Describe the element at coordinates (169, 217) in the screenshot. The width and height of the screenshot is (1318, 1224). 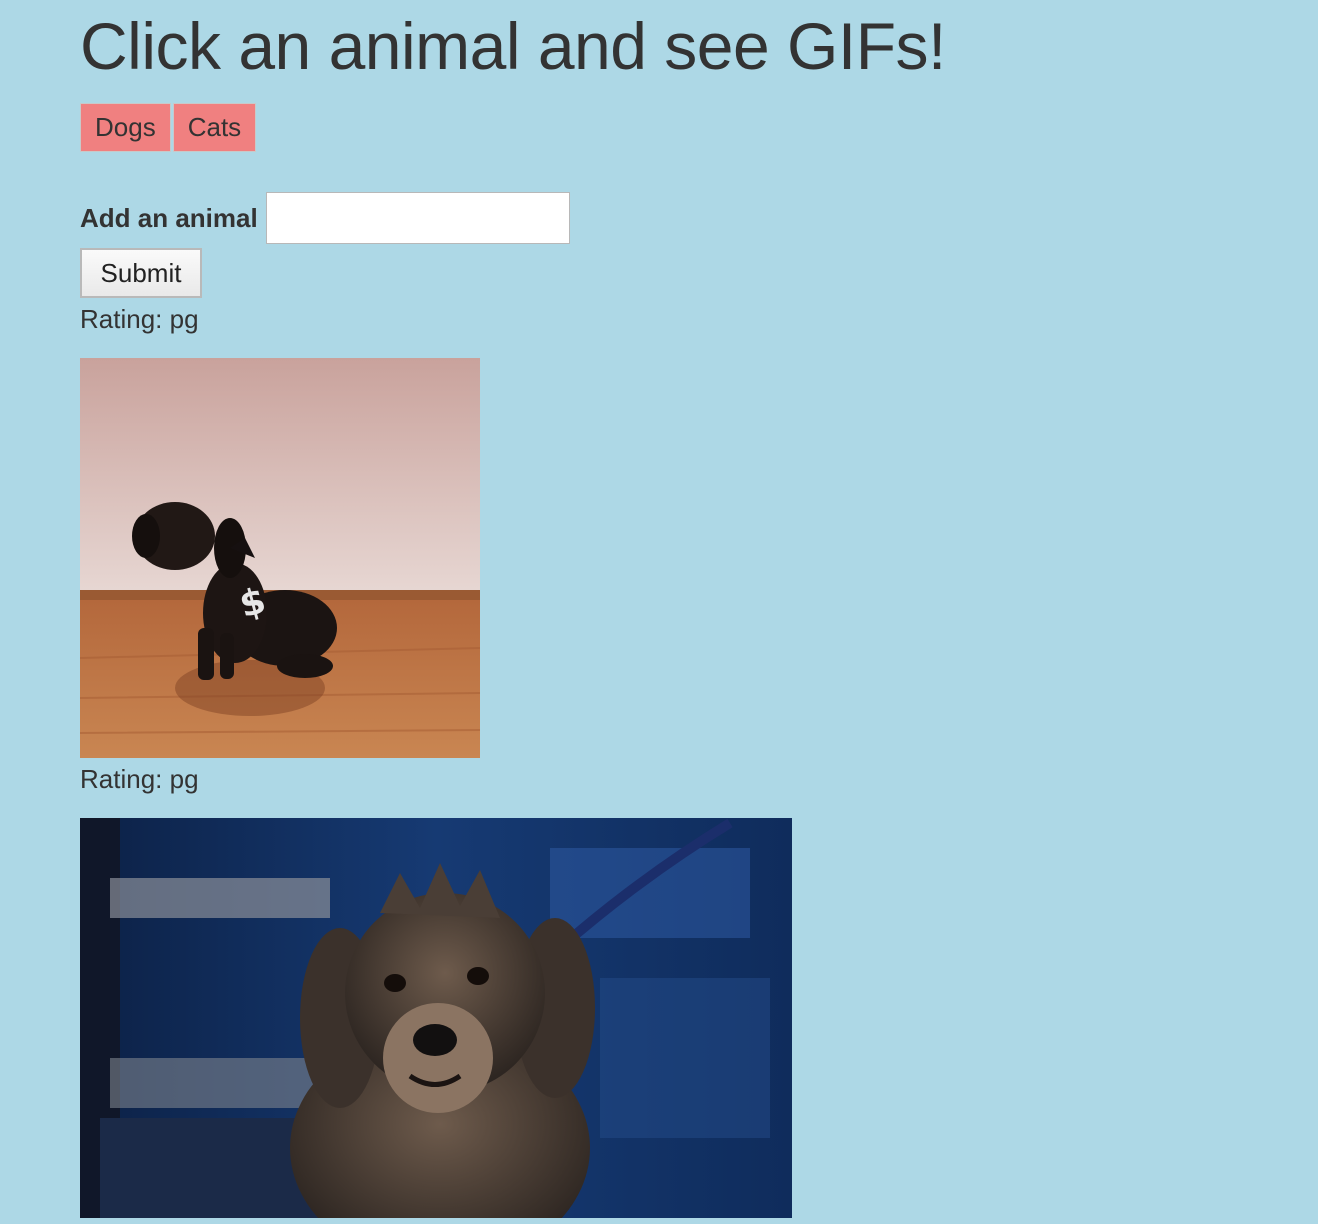
I see `add-animal-label: Add an animal` at that location.